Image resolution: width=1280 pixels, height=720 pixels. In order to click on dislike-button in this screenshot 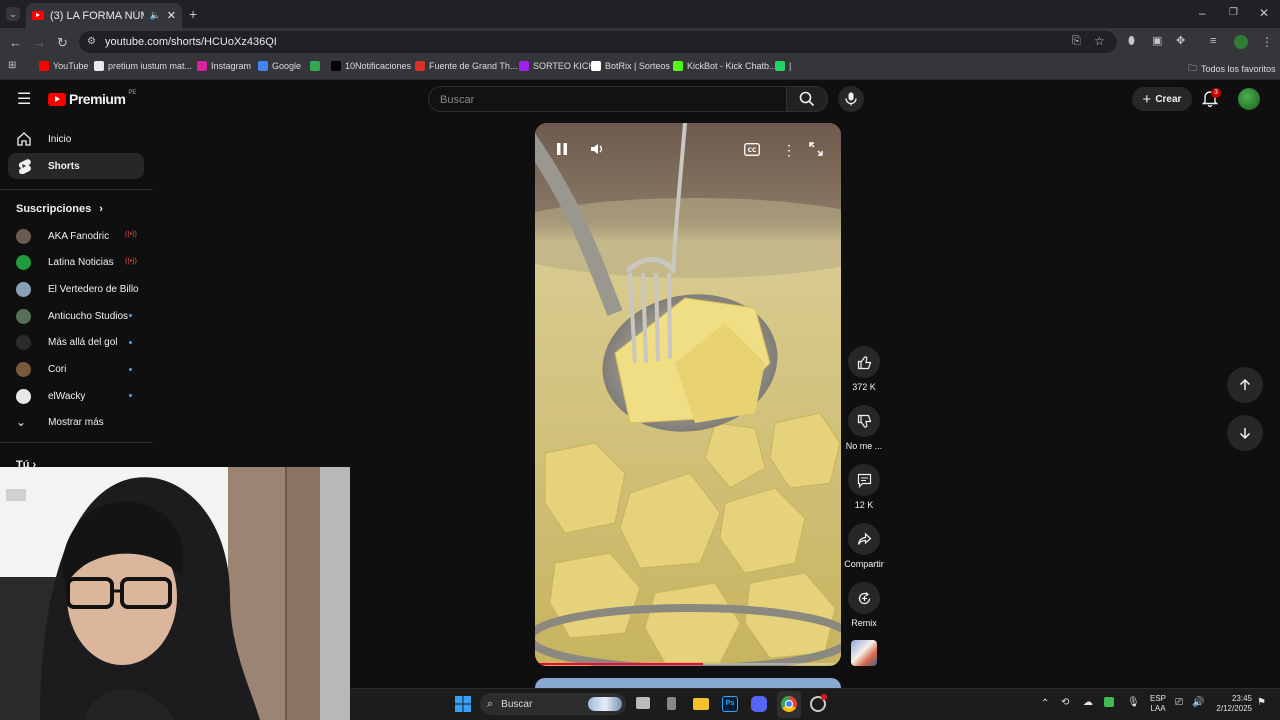, I will do `click(864, 421)`.